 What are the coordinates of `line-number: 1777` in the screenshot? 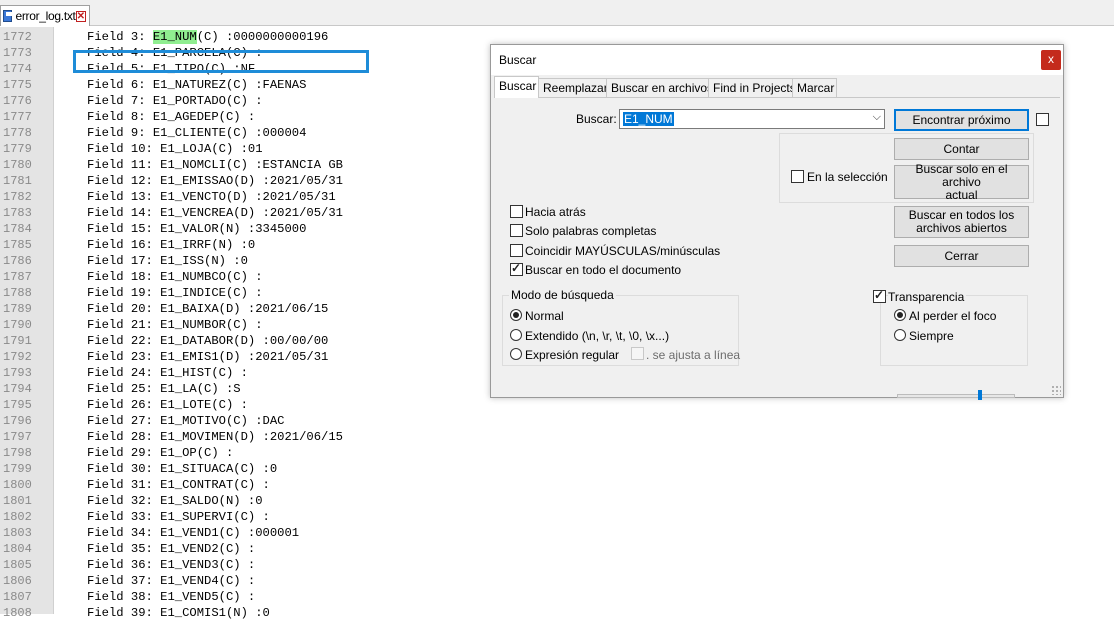 It's located at (17, 117).